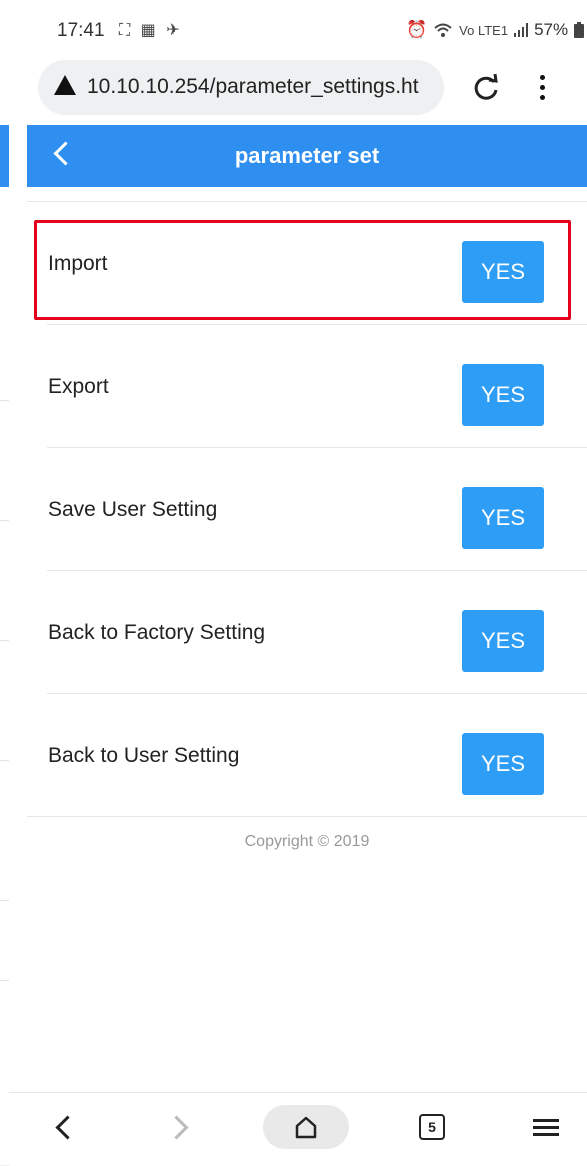 This screenshot has height=1166, width=587. Describe the element at coordinates (151, 30) in the screenshot. I see `notification-icons: ⛶ ▦ ✈` at that location.